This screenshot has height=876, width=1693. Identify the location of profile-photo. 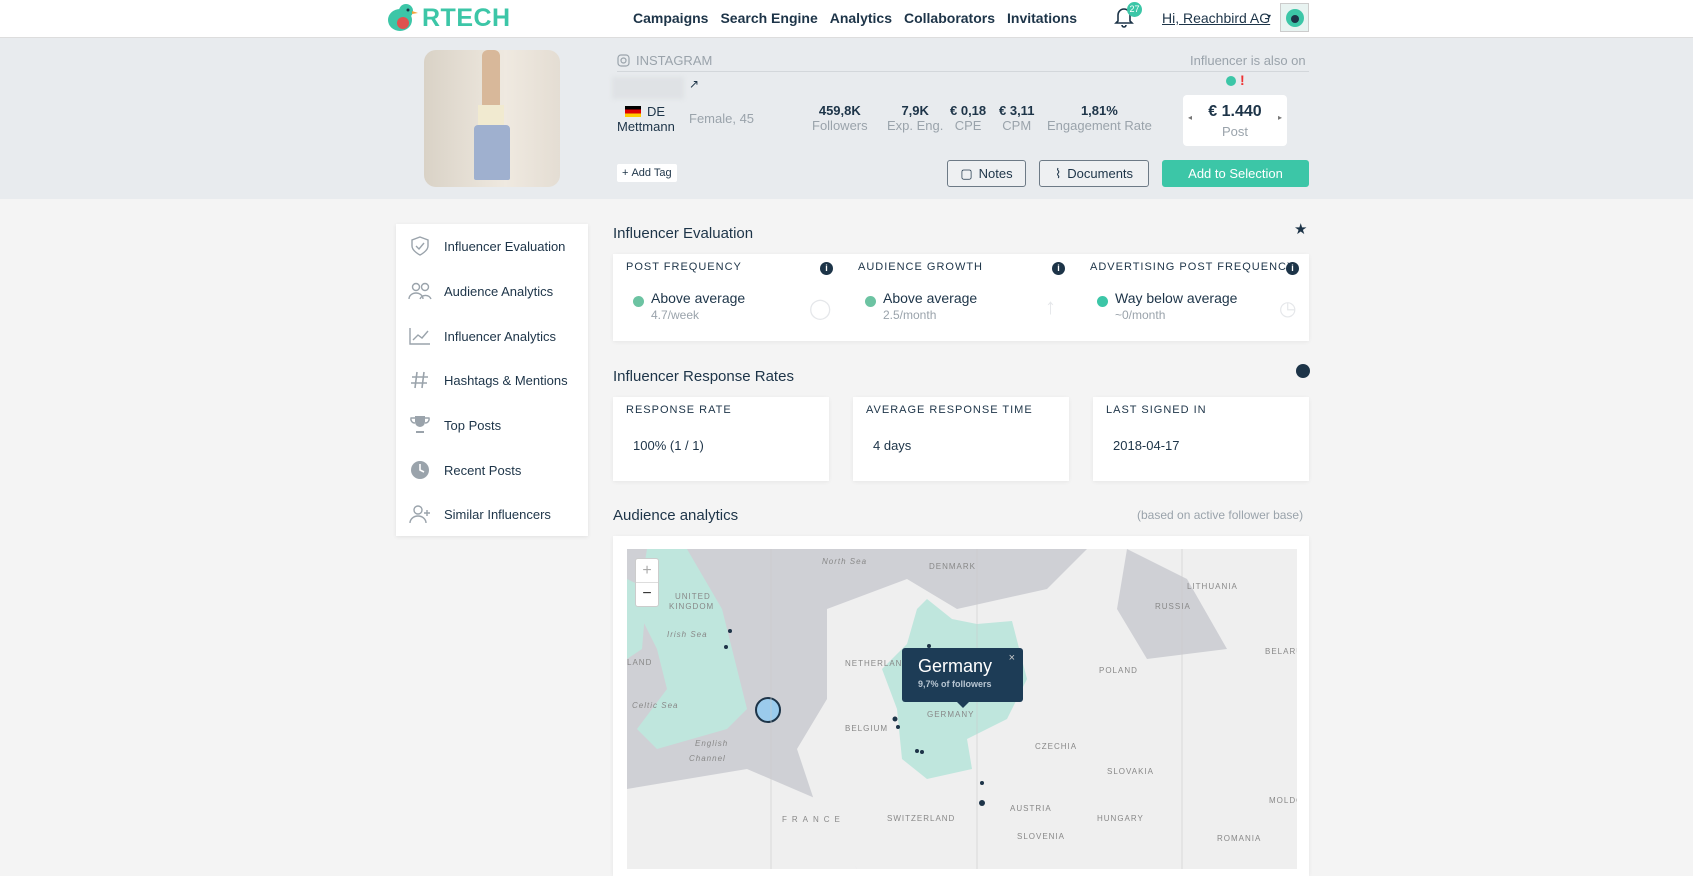
(492, 118).